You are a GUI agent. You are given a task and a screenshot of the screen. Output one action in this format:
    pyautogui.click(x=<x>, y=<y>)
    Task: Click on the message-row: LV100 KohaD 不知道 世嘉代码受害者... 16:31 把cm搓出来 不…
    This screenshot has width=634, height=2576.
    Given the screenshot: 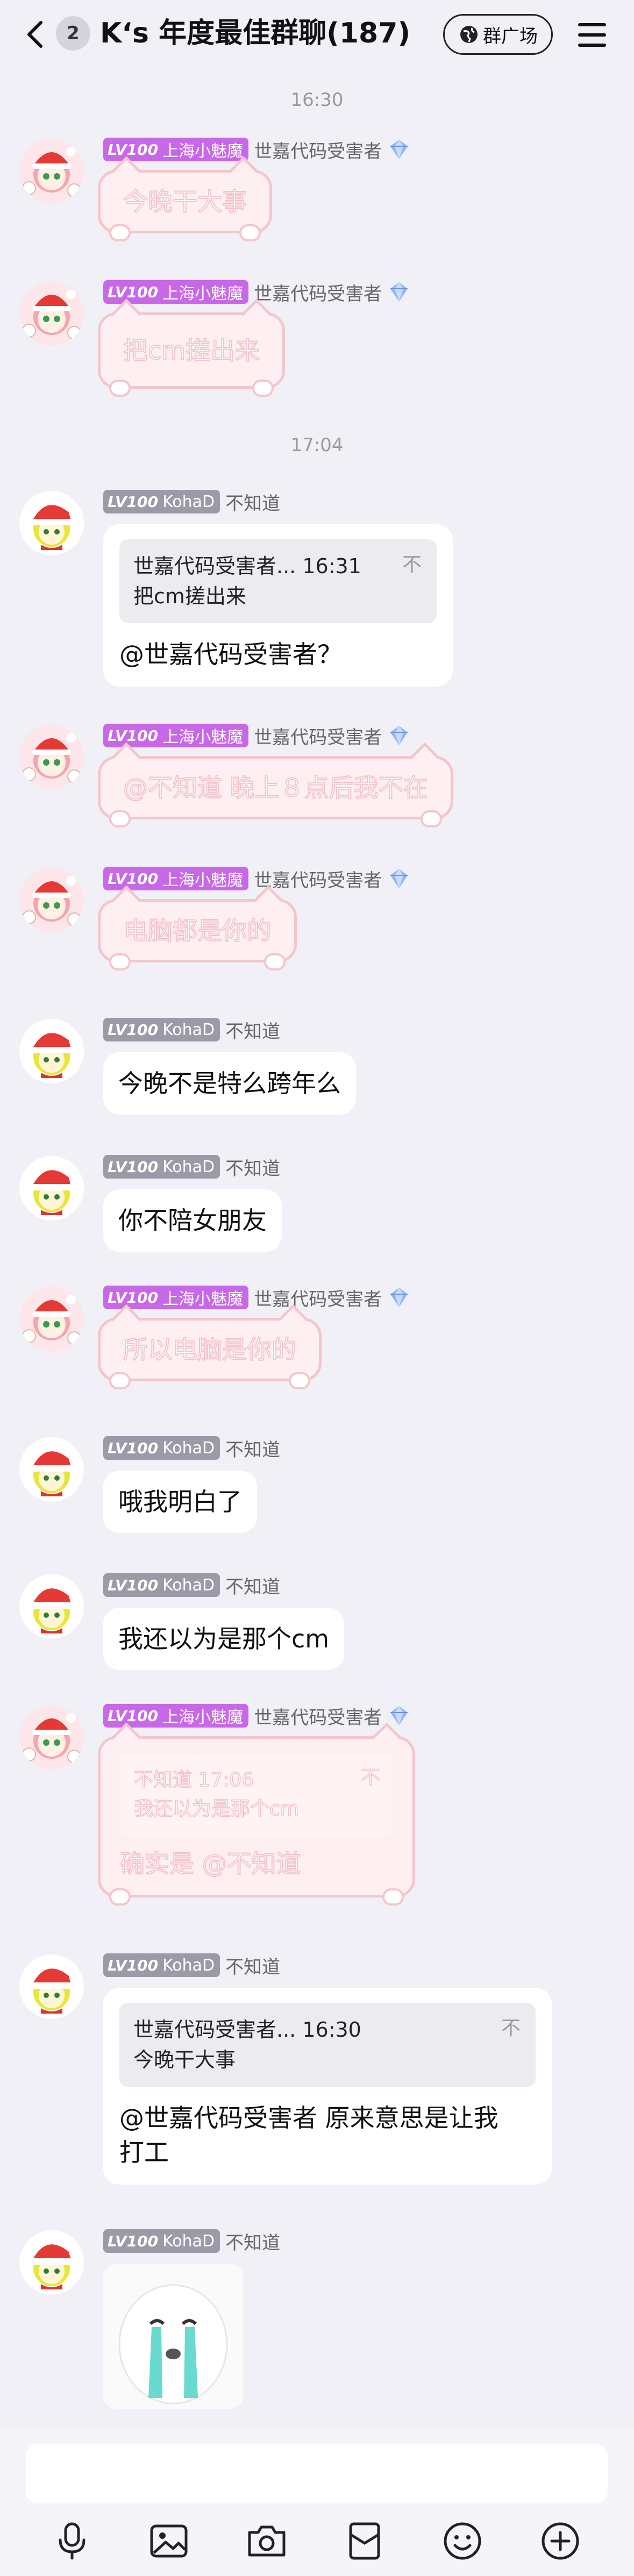 What is the action you would take?
    pyautogui.click(x=317, y=597)
    